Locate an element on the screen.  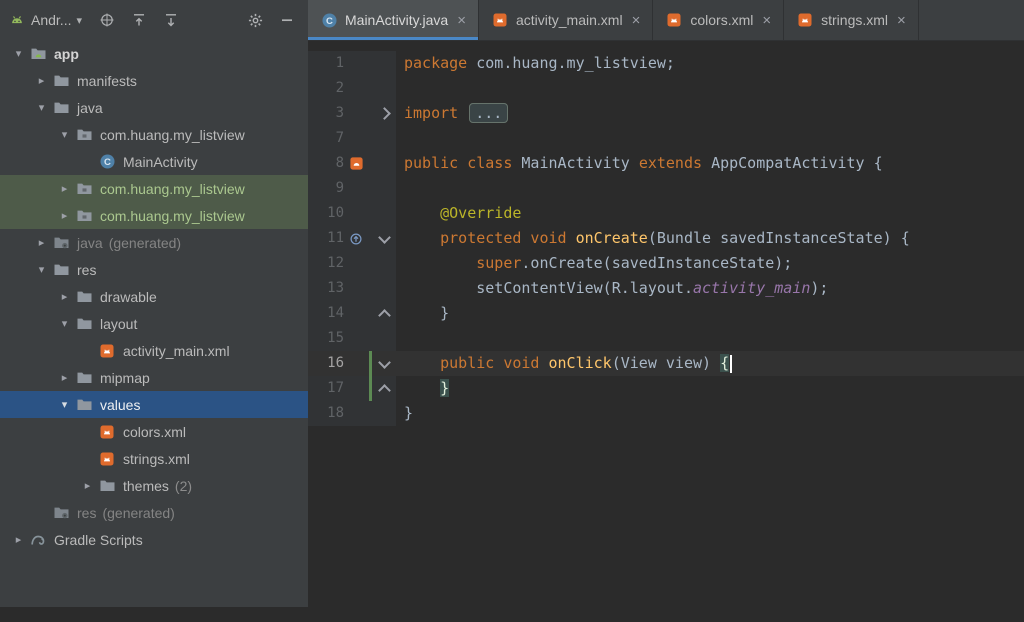
tree-item-strings-xml: strings.xml is located at coordinates (154, 458).